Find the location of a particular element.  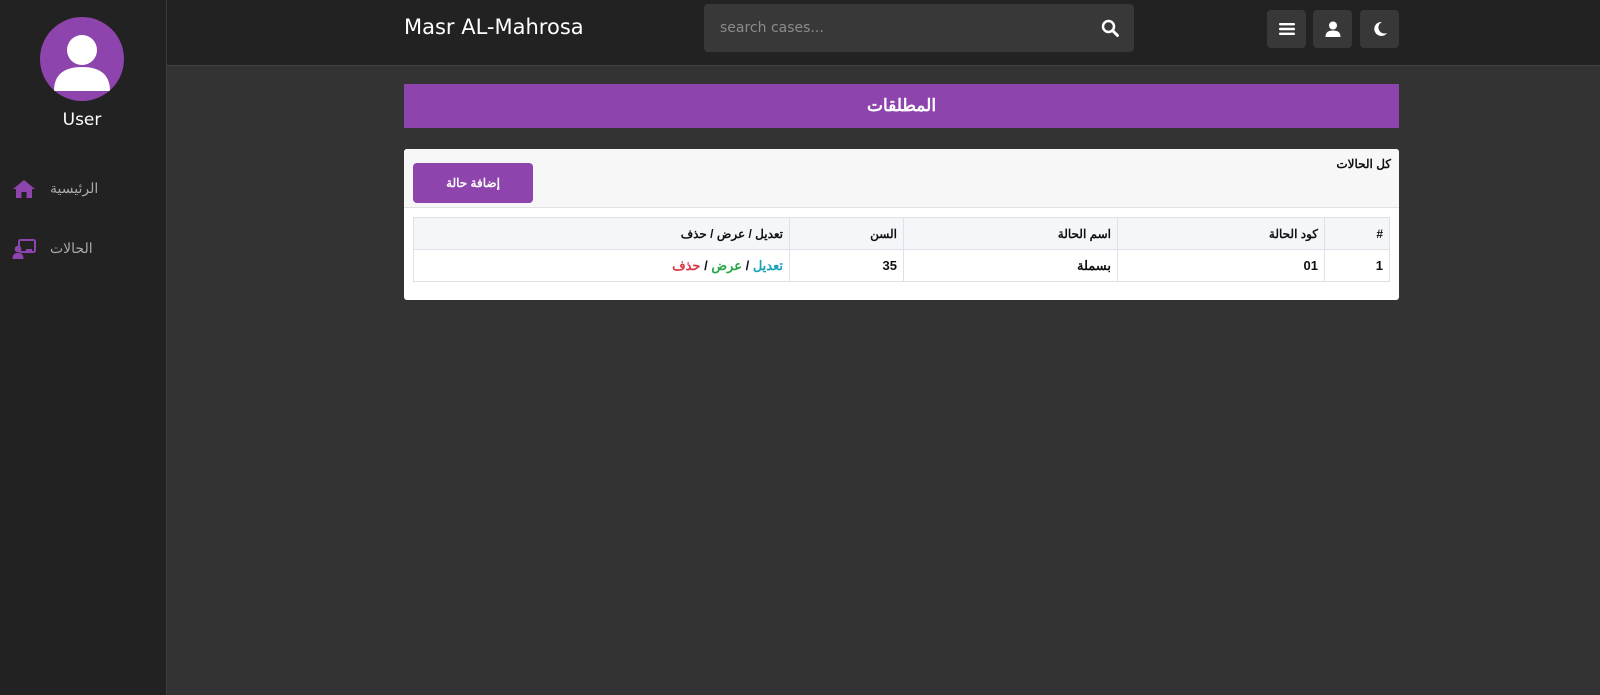

menu-icon is located at coordinates (1286, 29).